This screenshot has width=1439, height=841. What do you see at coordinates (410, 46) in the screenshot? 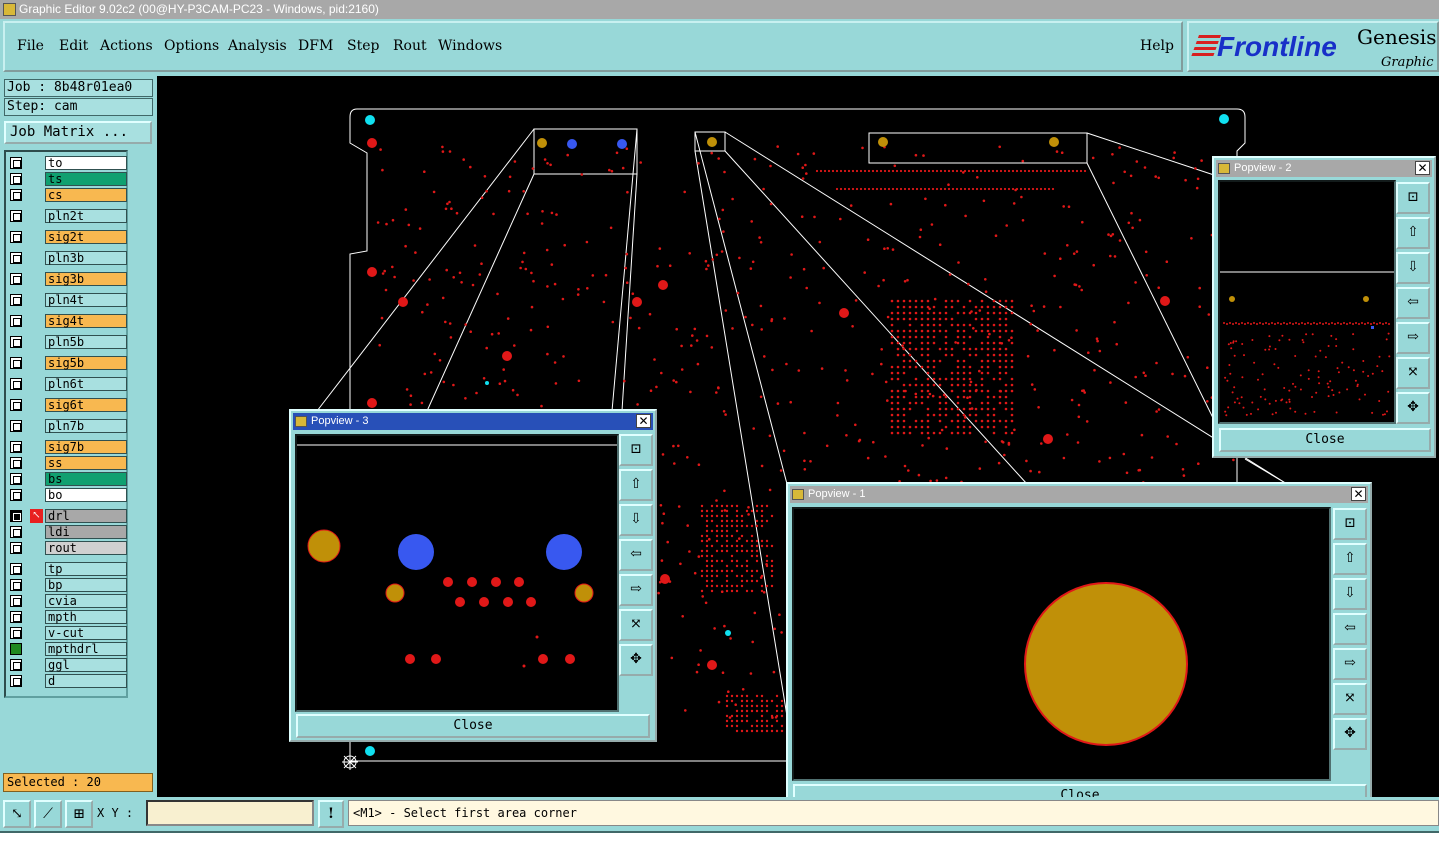
I see `menu-rout: Rout` at bounding box center [410, 46].